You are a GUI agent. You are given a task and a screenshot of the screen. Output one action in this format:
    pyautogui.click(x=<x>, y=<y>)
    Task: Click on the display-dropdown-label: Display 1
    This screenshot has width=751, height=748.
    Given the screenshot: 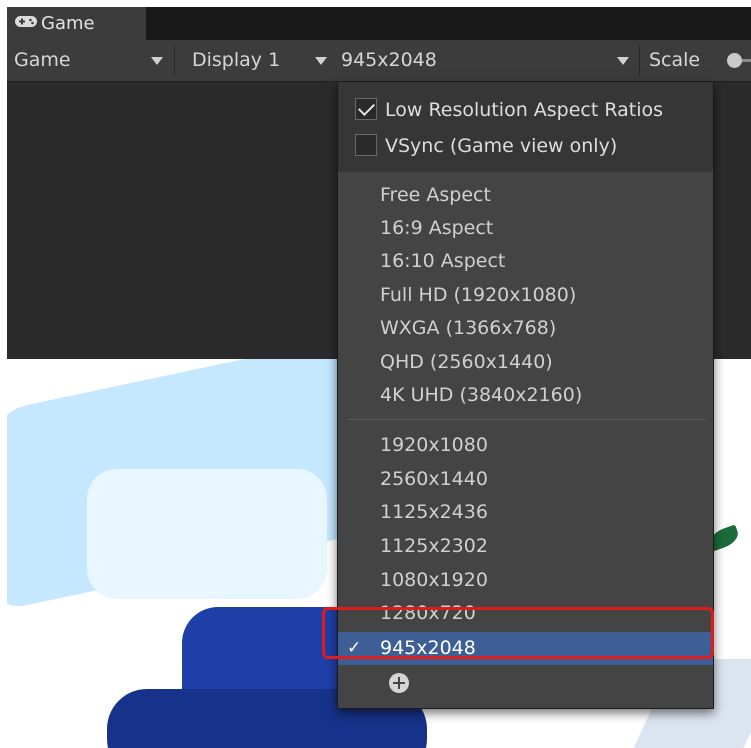 What is the action you would take?
    pyautogui.click(x=236, y=60)
    